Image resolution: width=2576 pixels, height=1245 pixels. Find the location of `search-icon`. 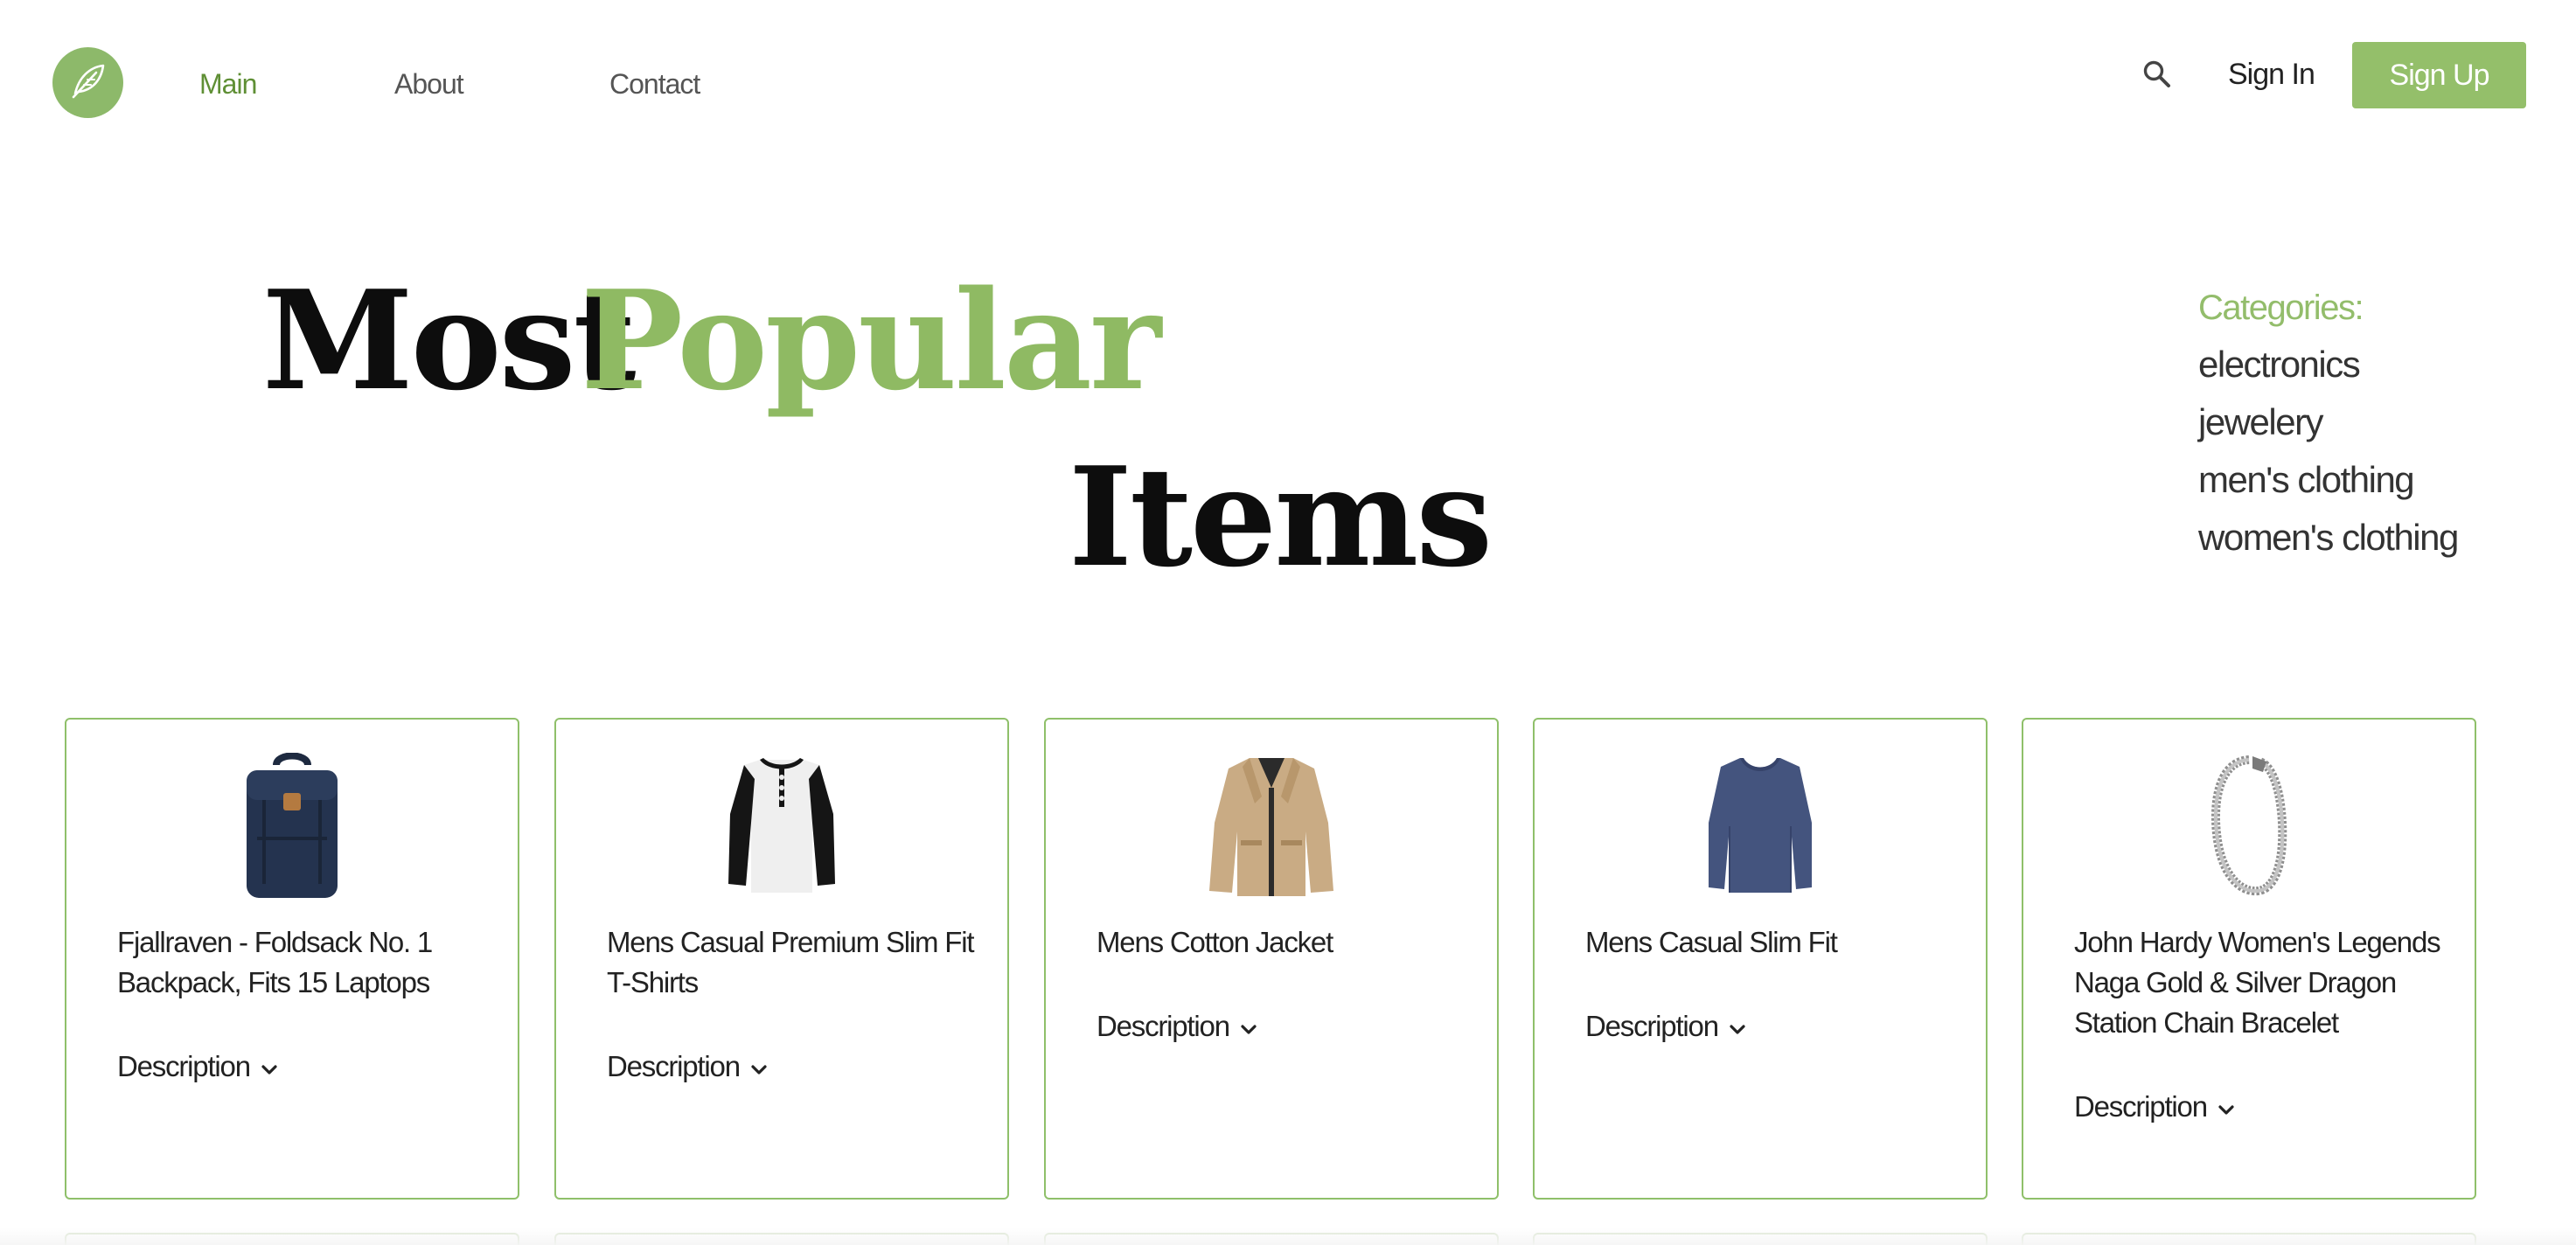

search-icon is located at coordinates (2157, 76).